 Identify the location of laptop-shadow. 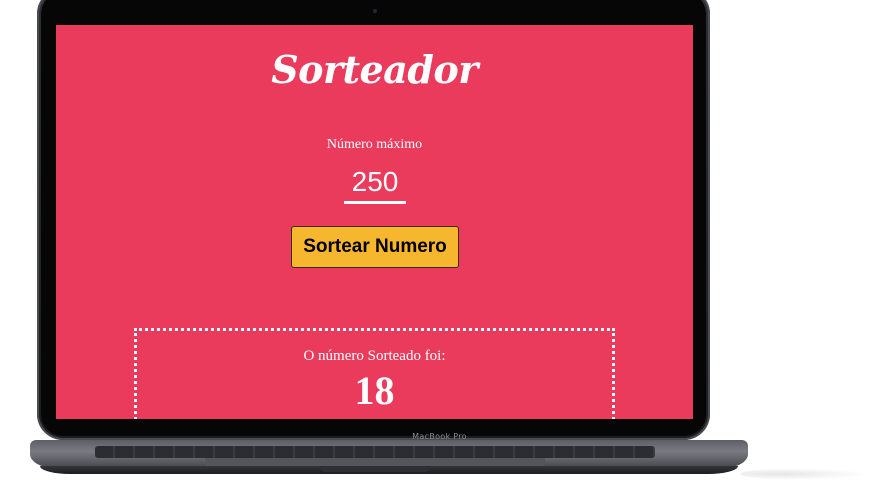
(805, 474).